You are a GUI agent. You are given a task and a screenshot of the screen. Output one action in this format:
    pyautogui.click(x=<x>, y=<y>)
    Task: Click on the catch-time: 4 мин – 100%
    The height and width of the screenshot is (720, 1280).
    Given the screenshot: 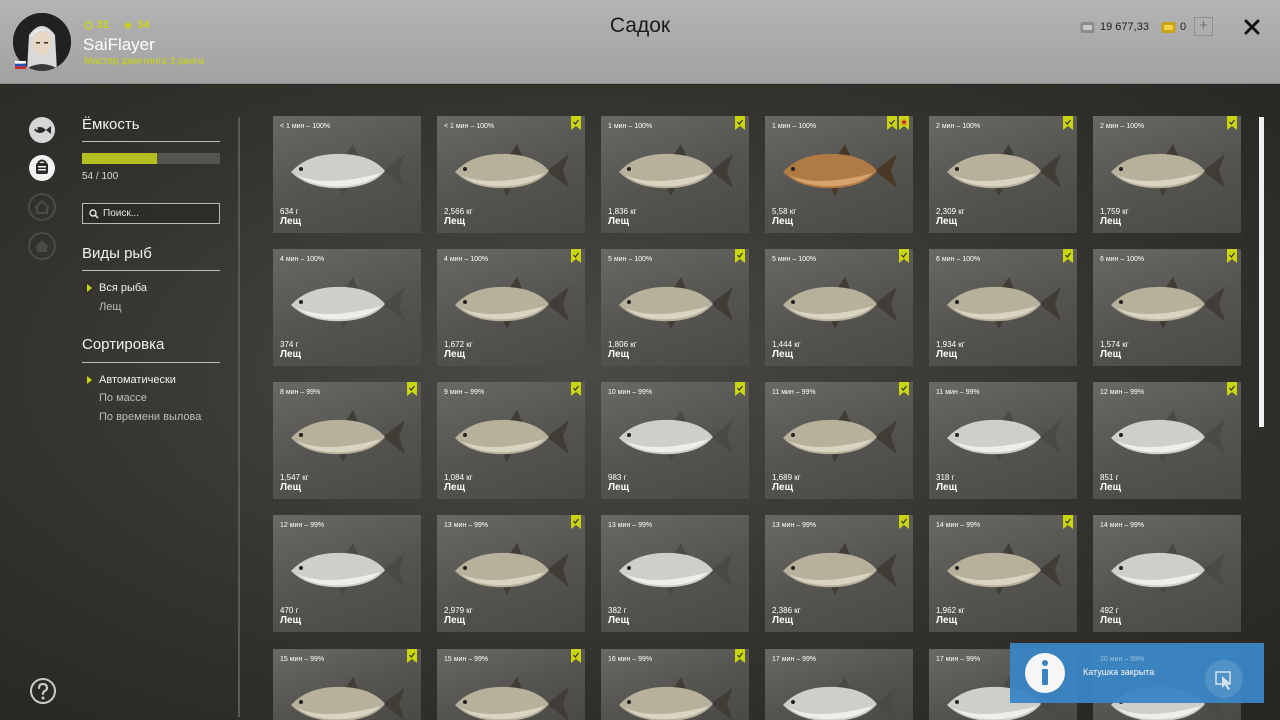 What is the action you would take?
    pyautogui.click(x=466, y=259)
    